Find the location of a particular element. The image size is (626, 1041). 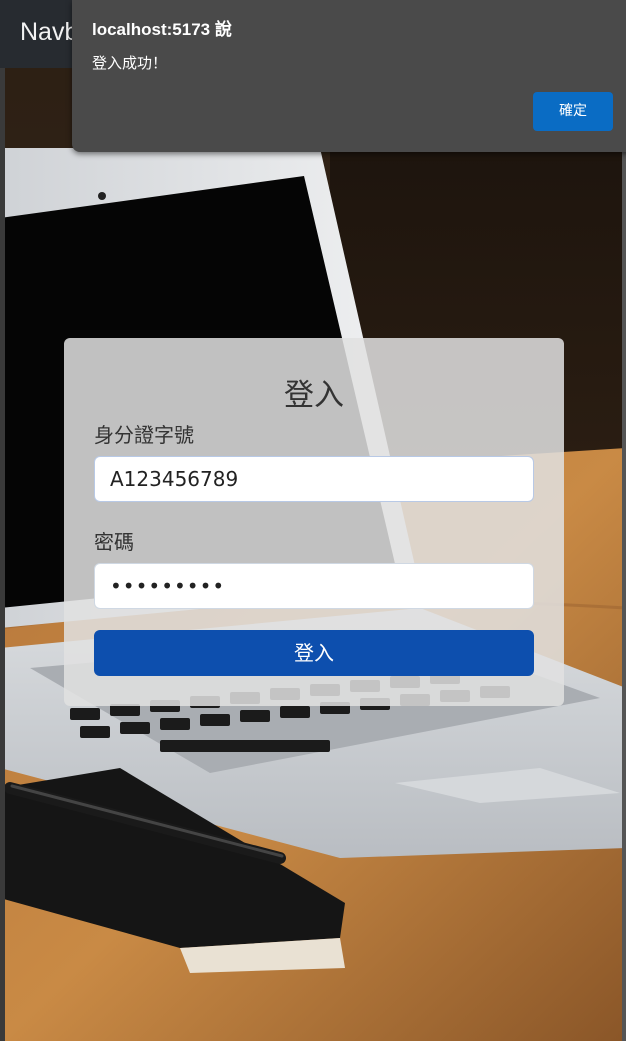

alert-dialog: localhost:5173 說 登入成功！ 確定 is located at coordinates (349, 76).